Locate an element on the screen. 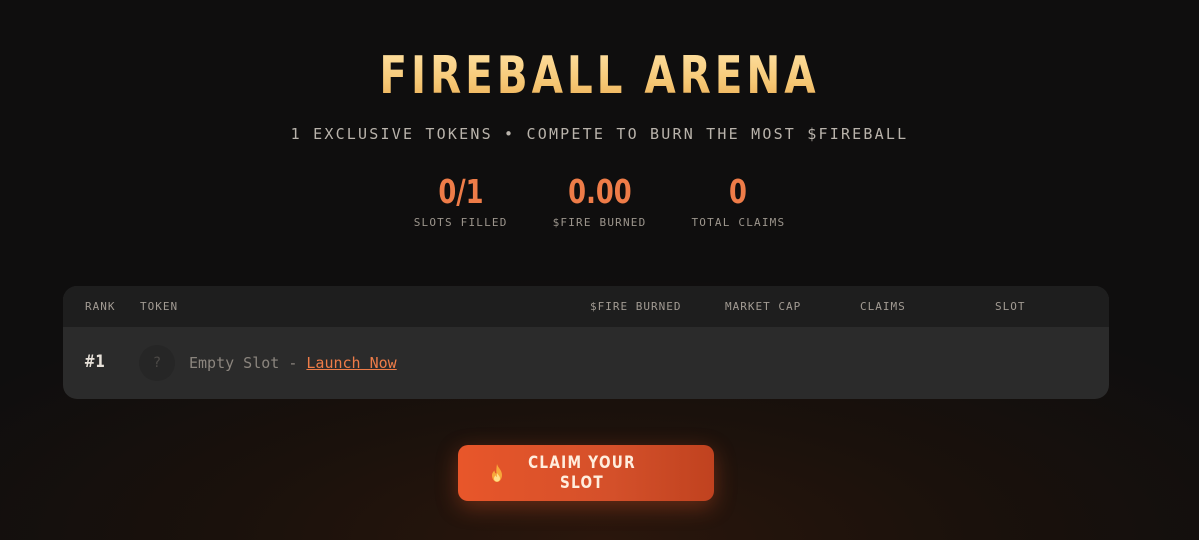  table-row: #1 ? Empty Slot - Launch Now is located at coordinates (586, 363).